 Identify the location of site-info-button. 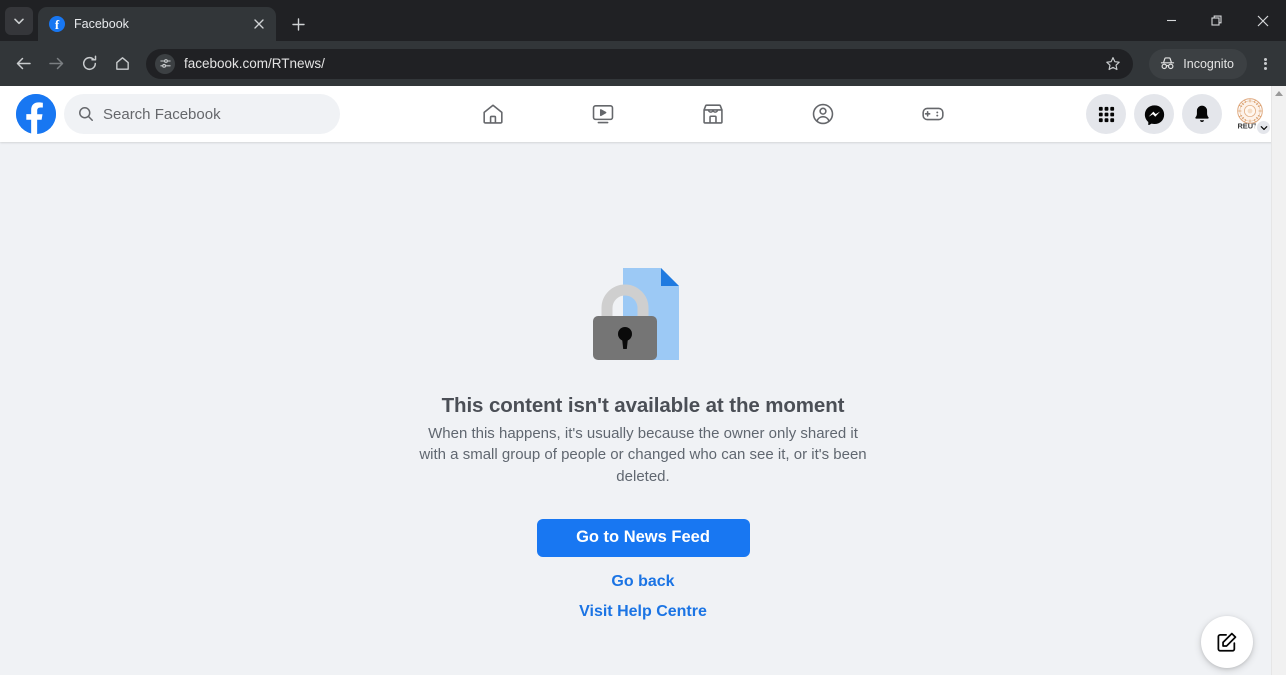
(165, 63).